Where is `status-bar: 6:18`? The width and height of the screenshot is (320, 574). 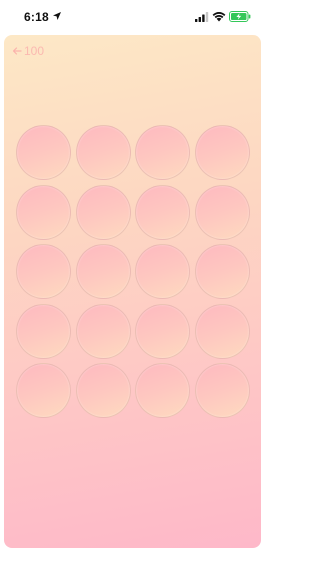
status-bar: 6:18 is located at coordinates (132, 17).